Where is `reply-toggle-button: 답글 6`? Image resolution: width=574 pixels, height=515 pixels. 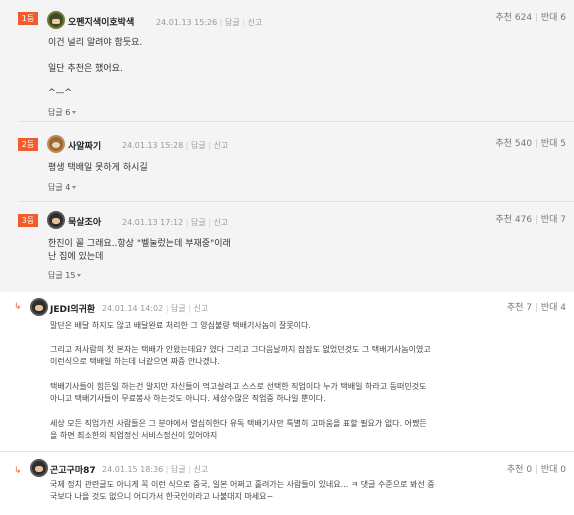
reply-toggle-button: 답글 6 is located at coordinates (62, 112).